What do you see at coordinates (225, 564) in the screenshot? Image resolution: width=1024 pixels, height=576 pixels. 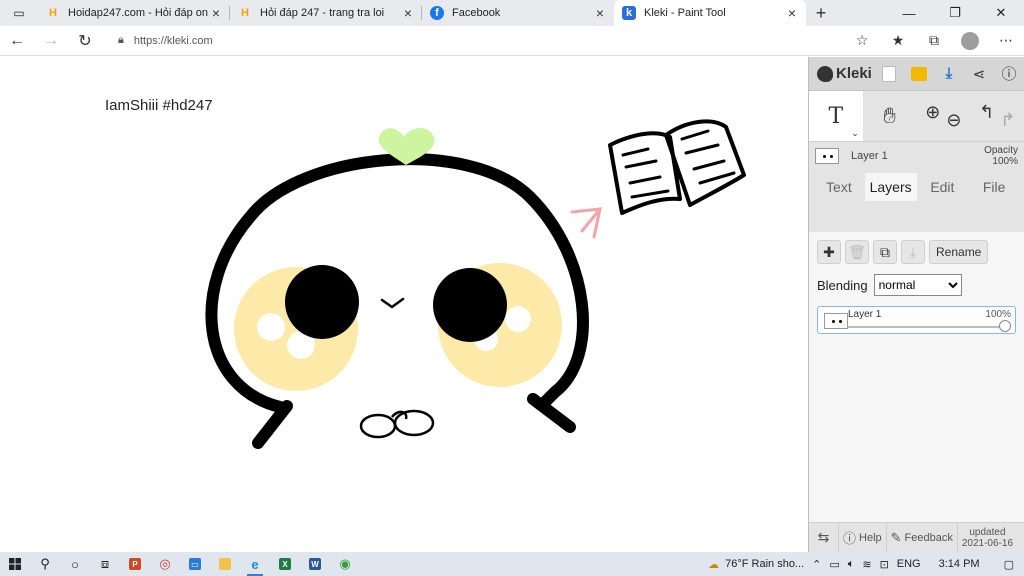 I see `file-explorer-icon` at bounding box center [225, 564].